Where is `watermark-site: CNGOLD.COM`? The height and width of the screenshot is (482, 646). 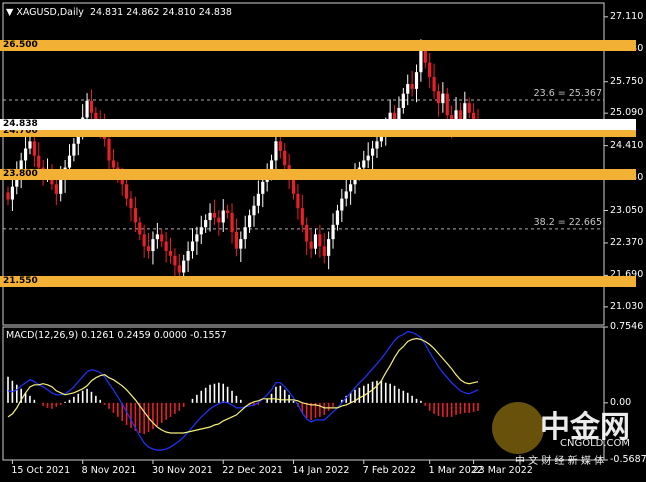
watermark-site: CNGOLD.COM is located at coordinates (595, 443).